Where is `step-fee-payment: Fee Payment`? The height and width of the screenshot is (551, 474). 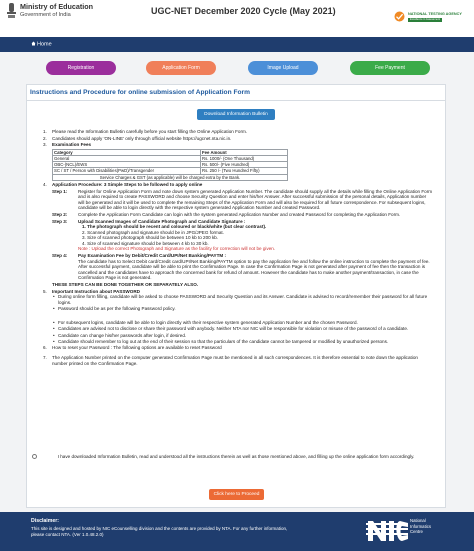 step-fee-payment: Fee Payment is located at coordinates (390, 68).